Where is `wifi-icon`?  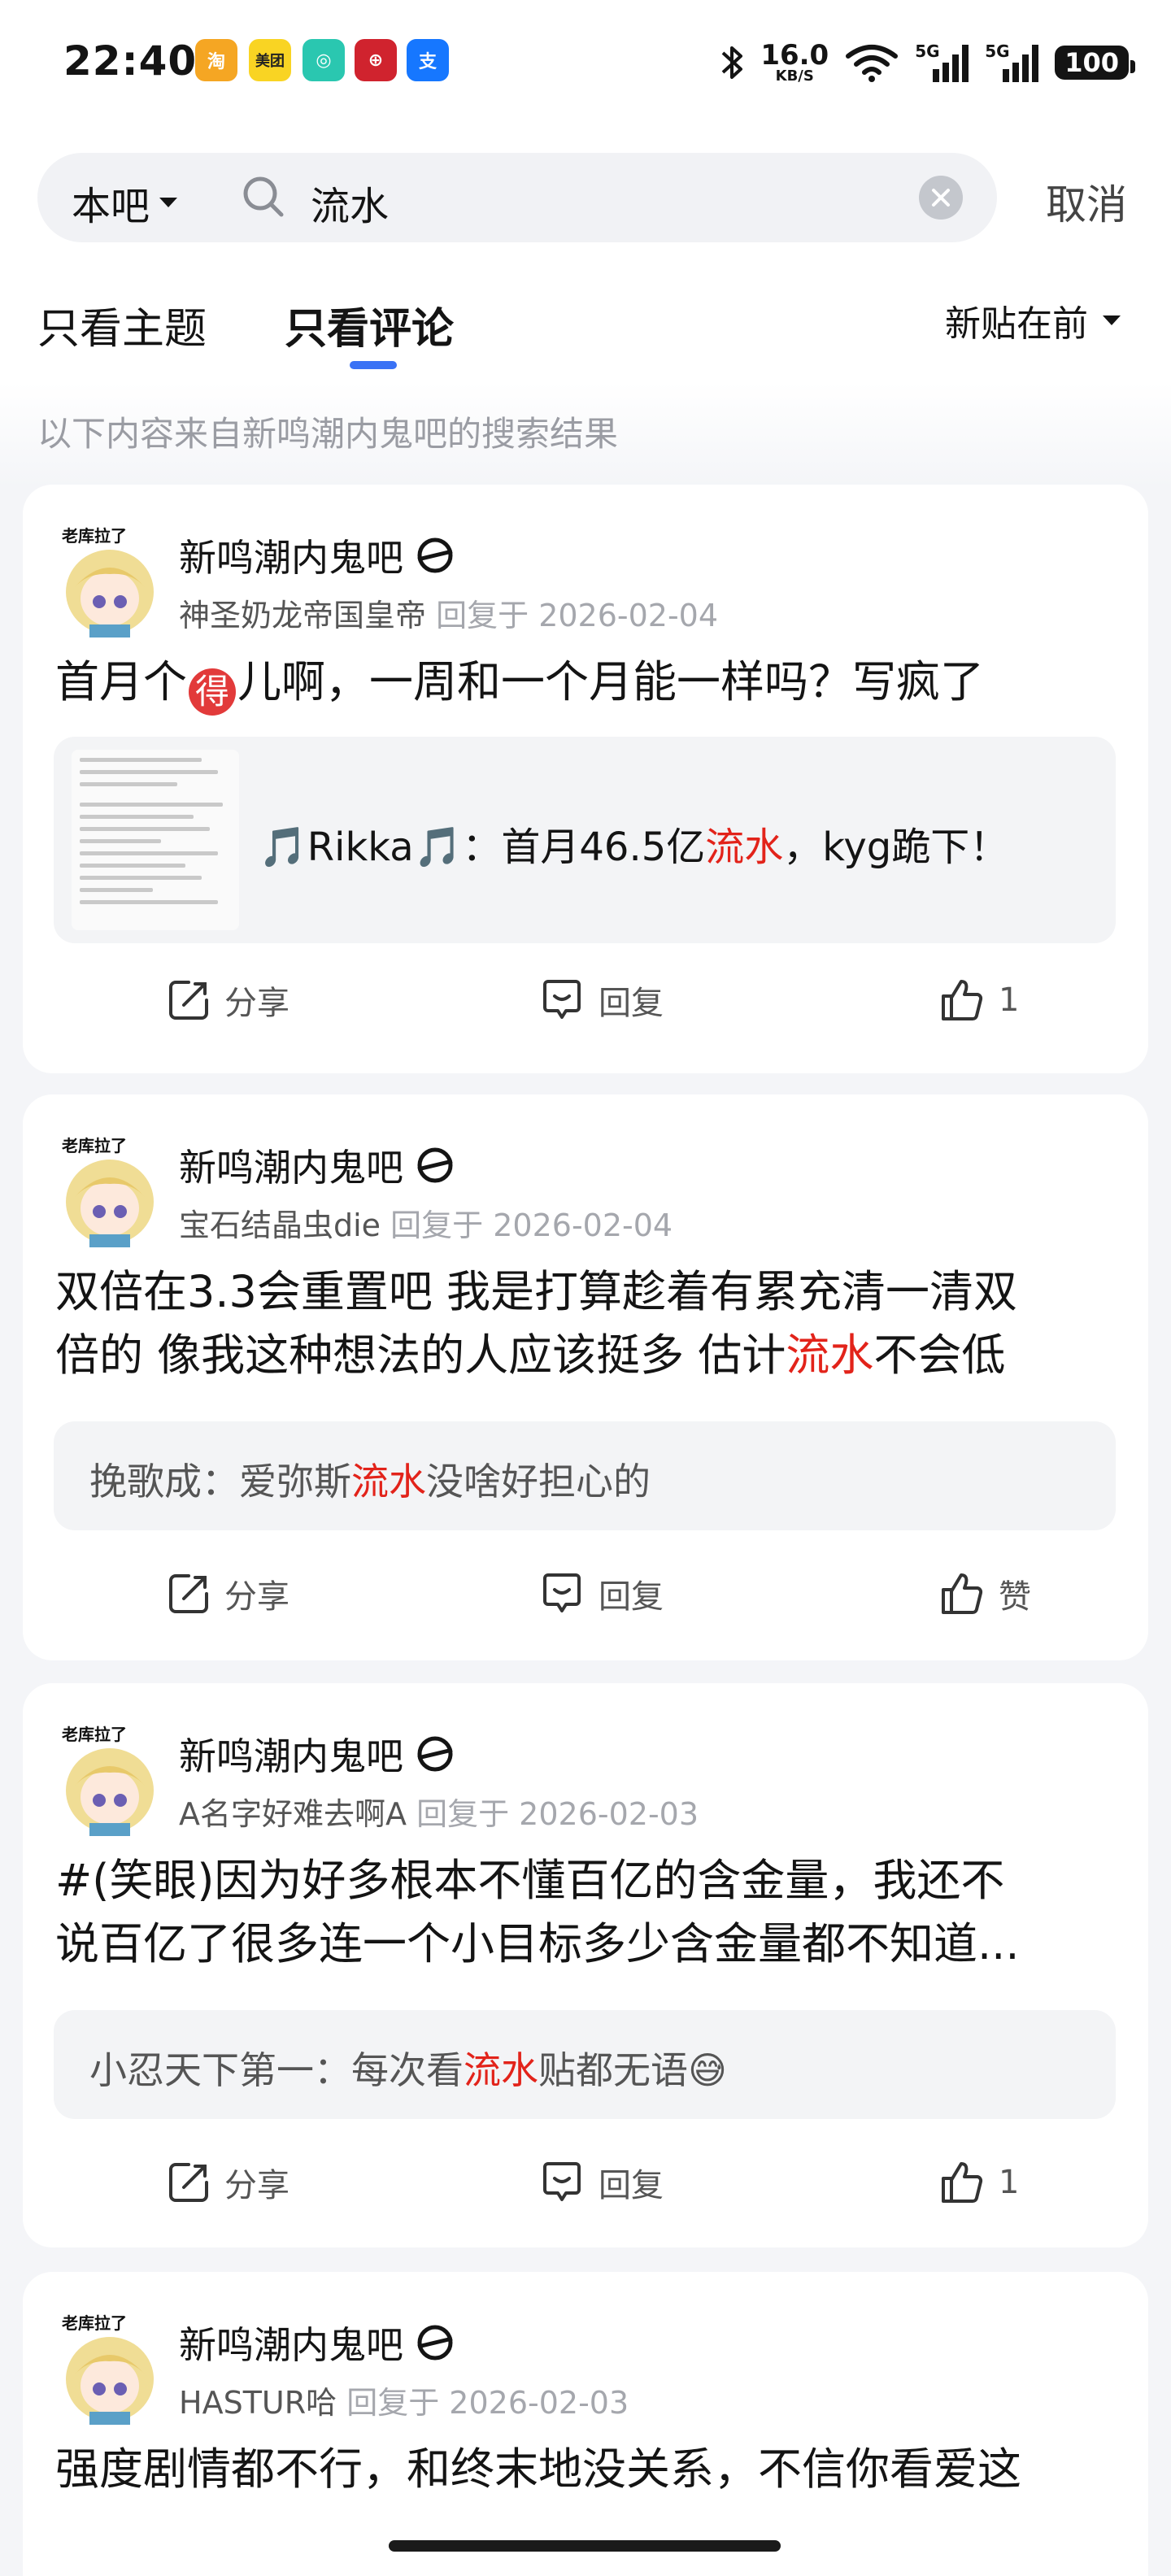
wifi-icon is located at coordinates (872, 64).